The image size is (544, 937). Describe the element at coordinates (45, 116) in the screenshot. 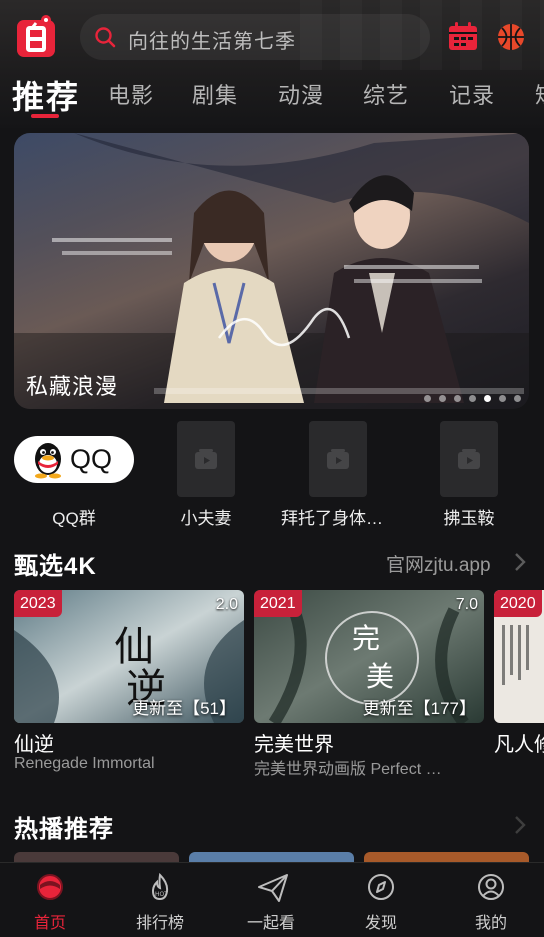

I see `active-tab-indicator` at that location.